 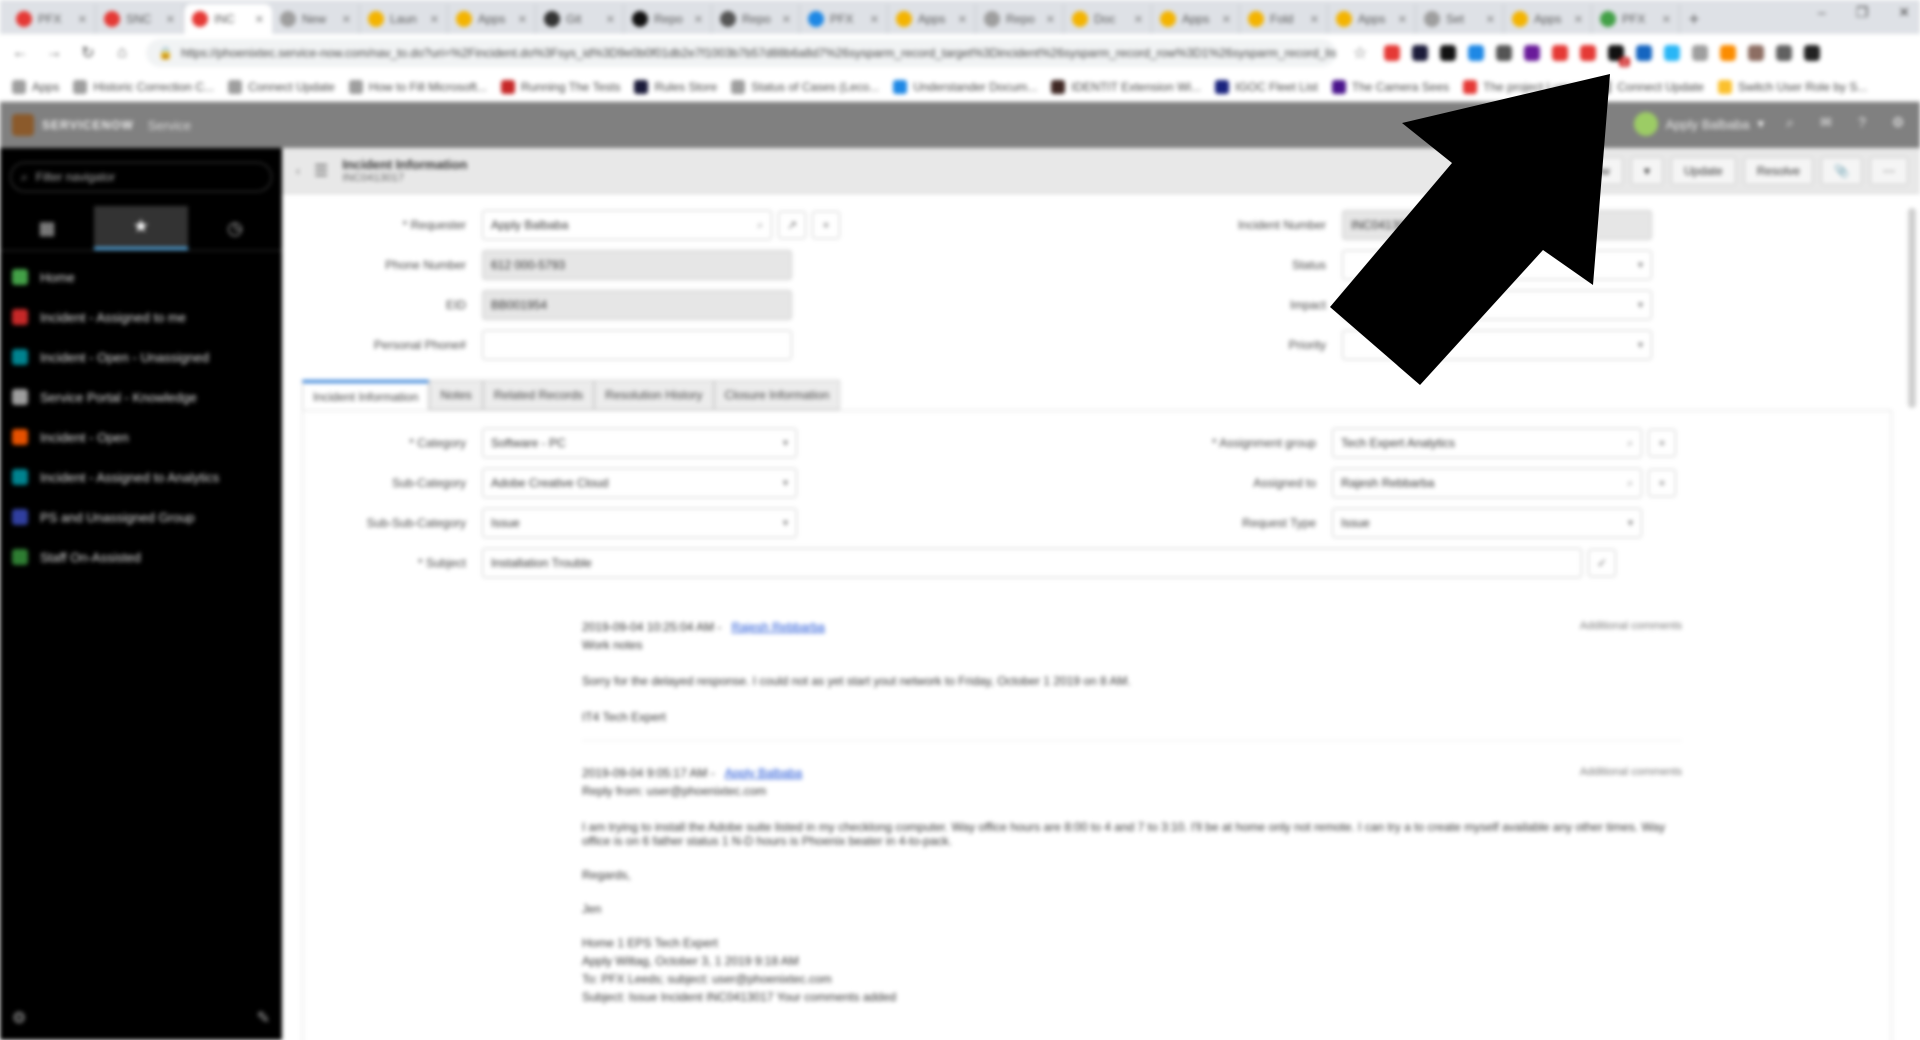 What do you see at coordinates (141, 228) in the screenshot?
I see `tab-favorites: ★` at bounding box center [141, 228].